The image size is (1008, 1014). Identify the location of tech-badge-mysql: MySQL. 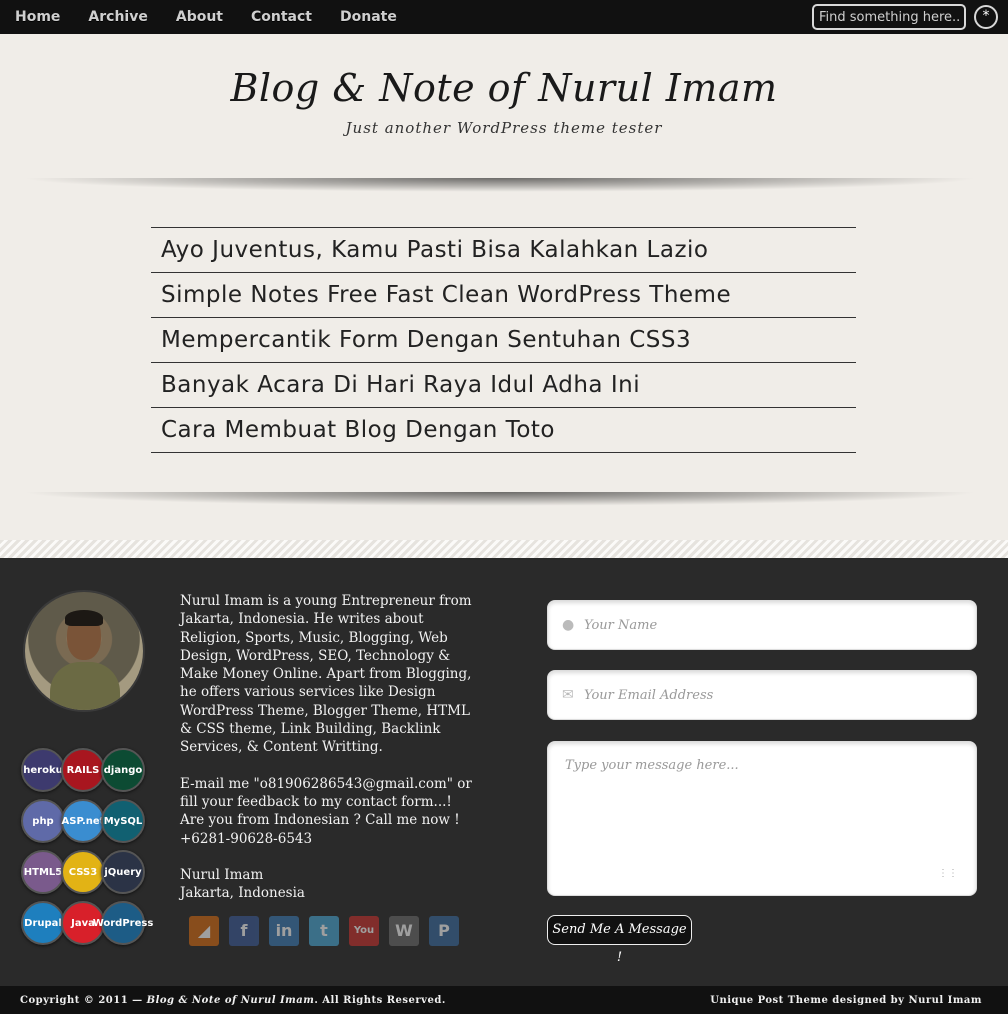
(123, 821).